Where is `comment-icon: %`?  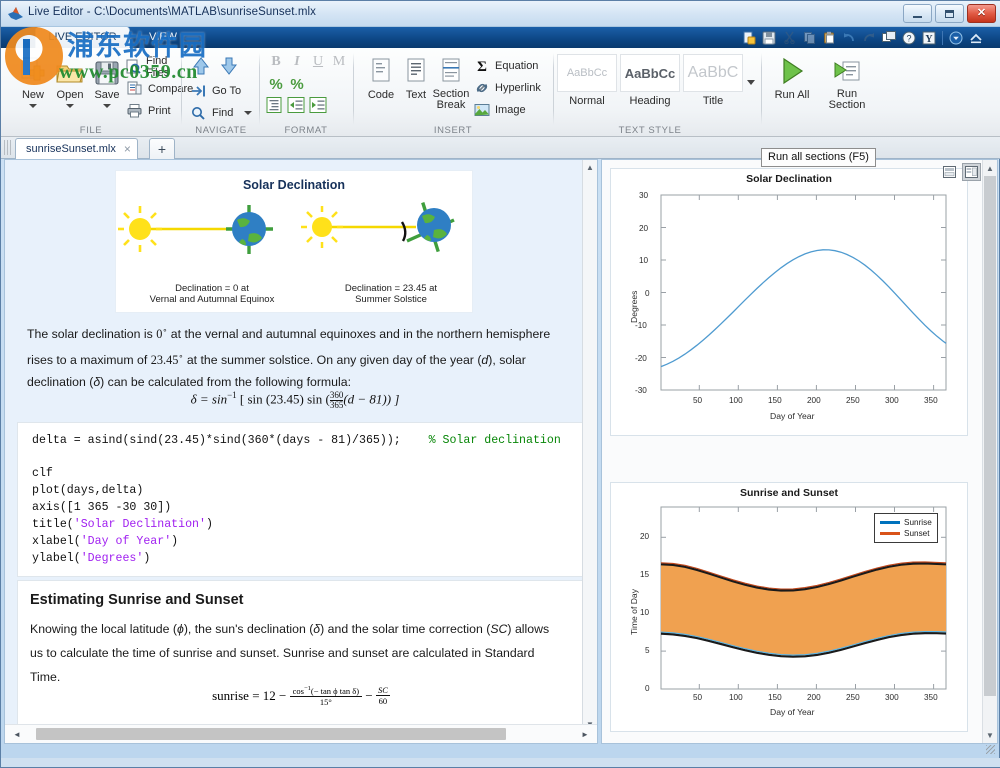 comment-icon: % is located at coordinates (276, 84).